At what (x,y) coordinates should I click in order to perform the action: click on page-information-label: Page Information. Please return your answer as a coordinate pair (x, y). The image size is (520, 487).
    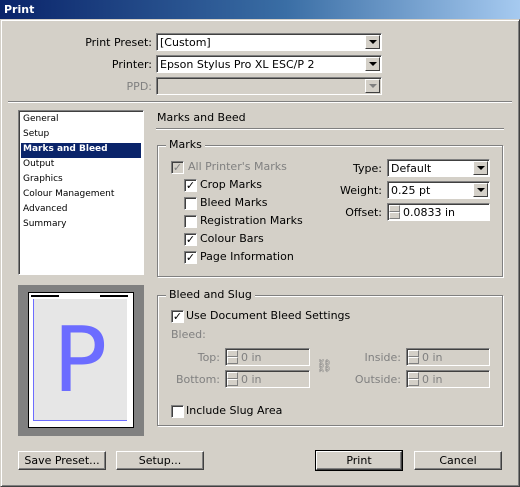
    Looking at the image, I should click on (247, 256).